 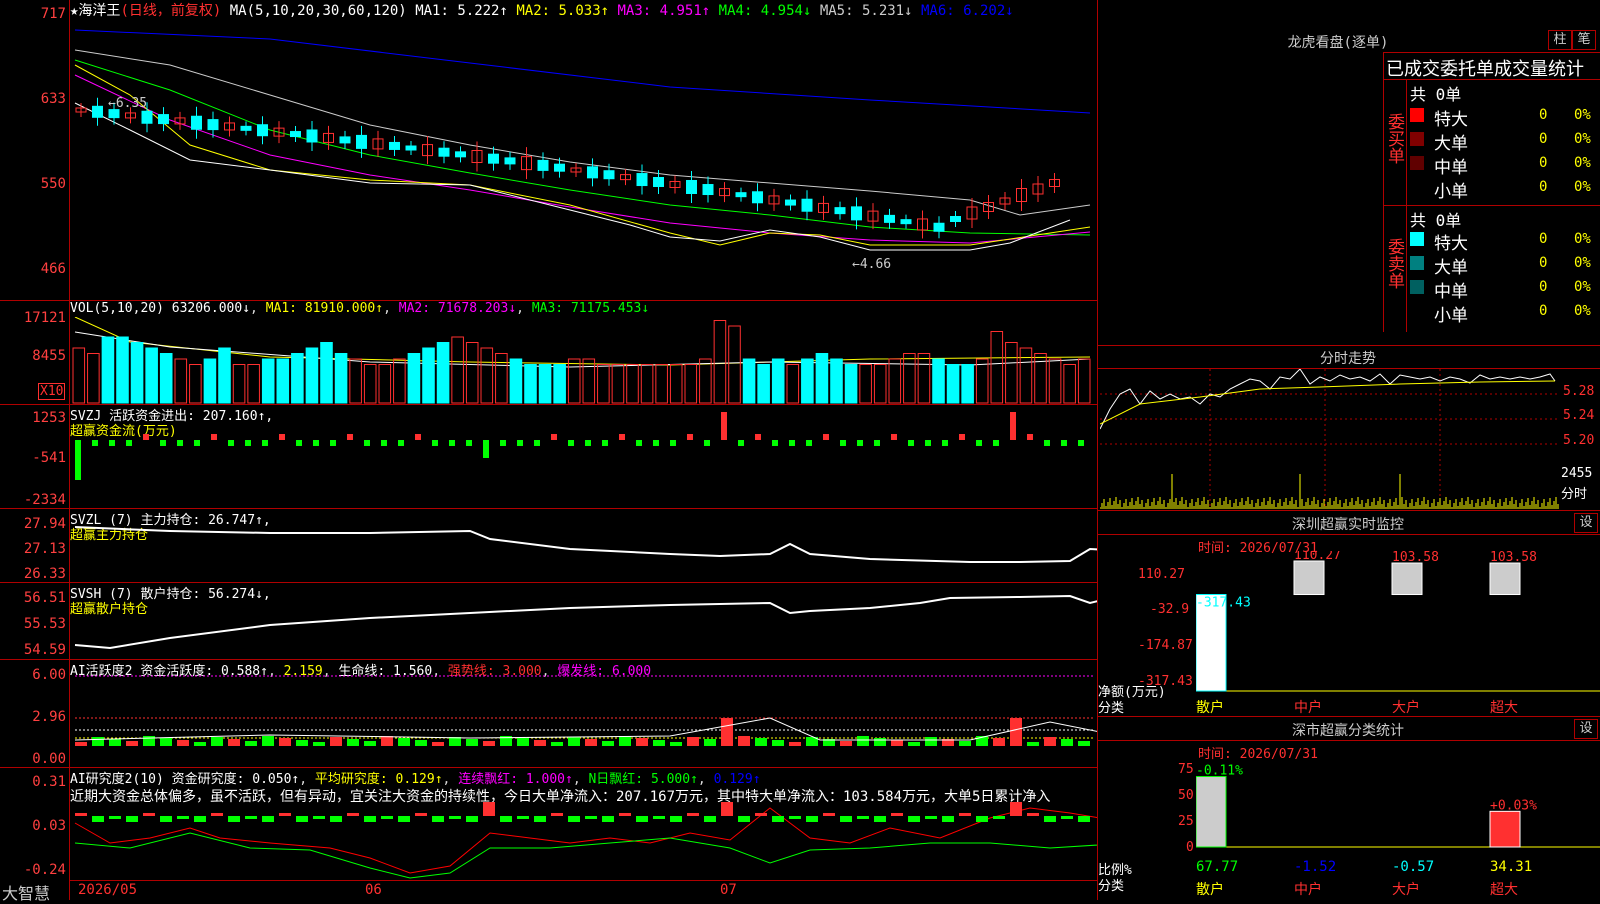 I want to click on ai-research-tick-1: 0.31, so click(x=49, y=782).